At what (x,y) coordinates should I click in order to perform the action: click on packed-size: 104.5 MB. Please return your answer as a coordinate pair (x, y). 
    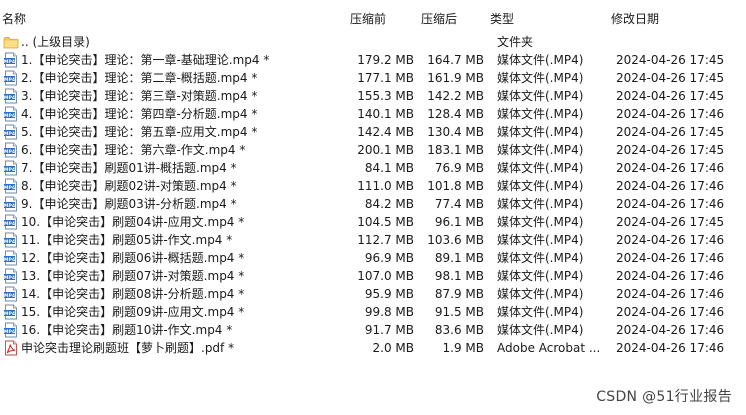
    Looking at the image, I should click on (385, 222).